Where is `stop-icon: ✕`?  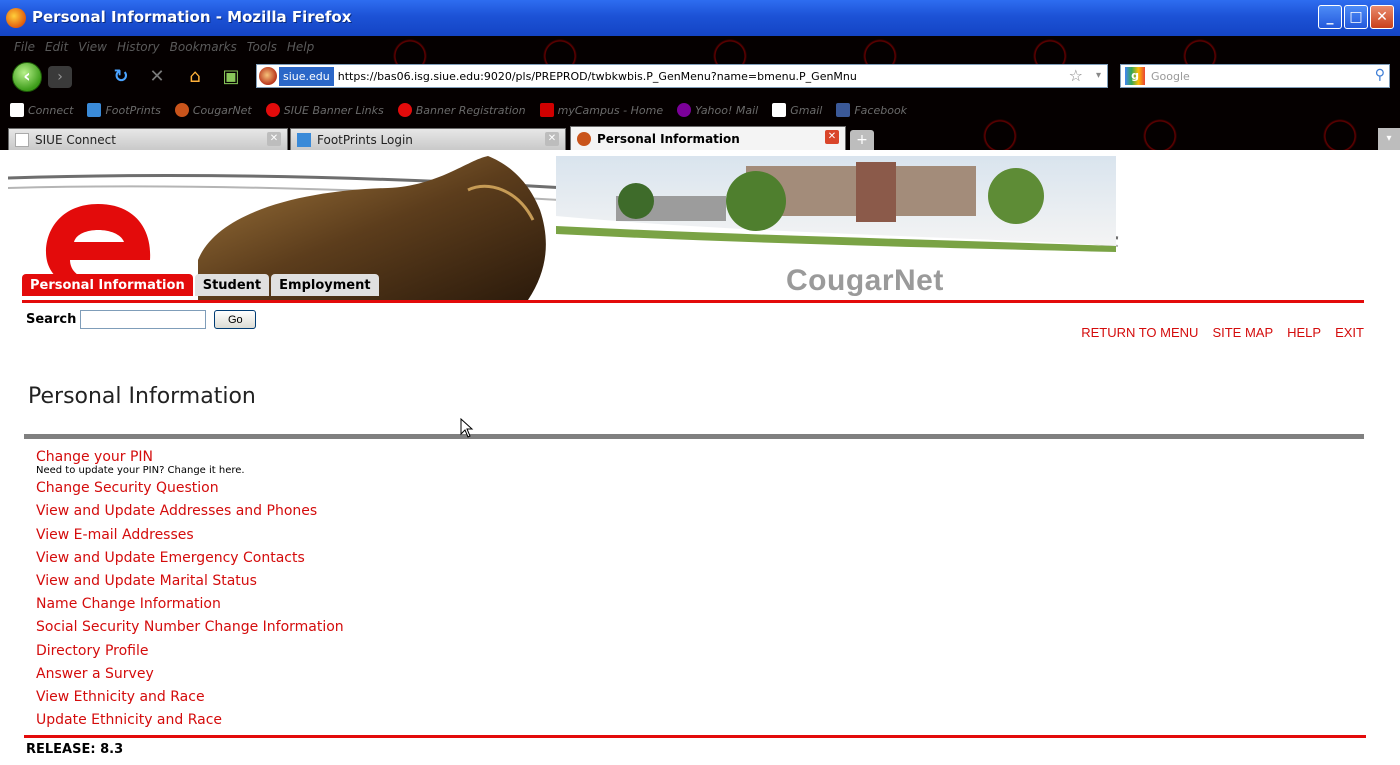 stop-icon: ✕ is located at coordinates (157, 77).